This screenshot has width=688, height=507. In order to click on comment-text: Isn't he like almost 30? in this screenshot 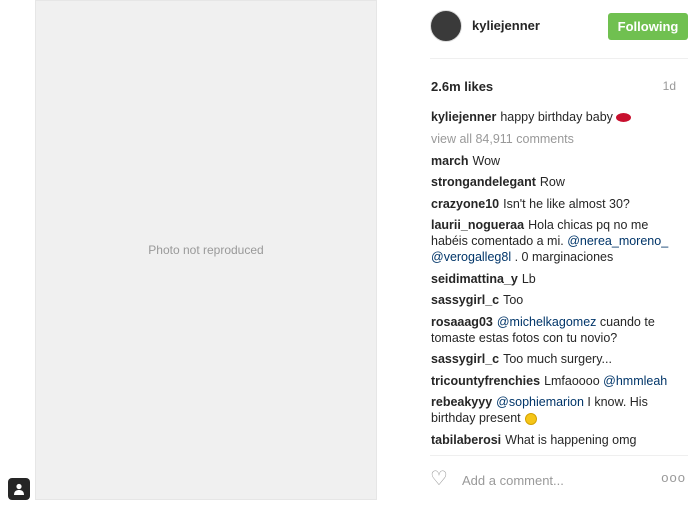, I will do `click(566, 203)`.